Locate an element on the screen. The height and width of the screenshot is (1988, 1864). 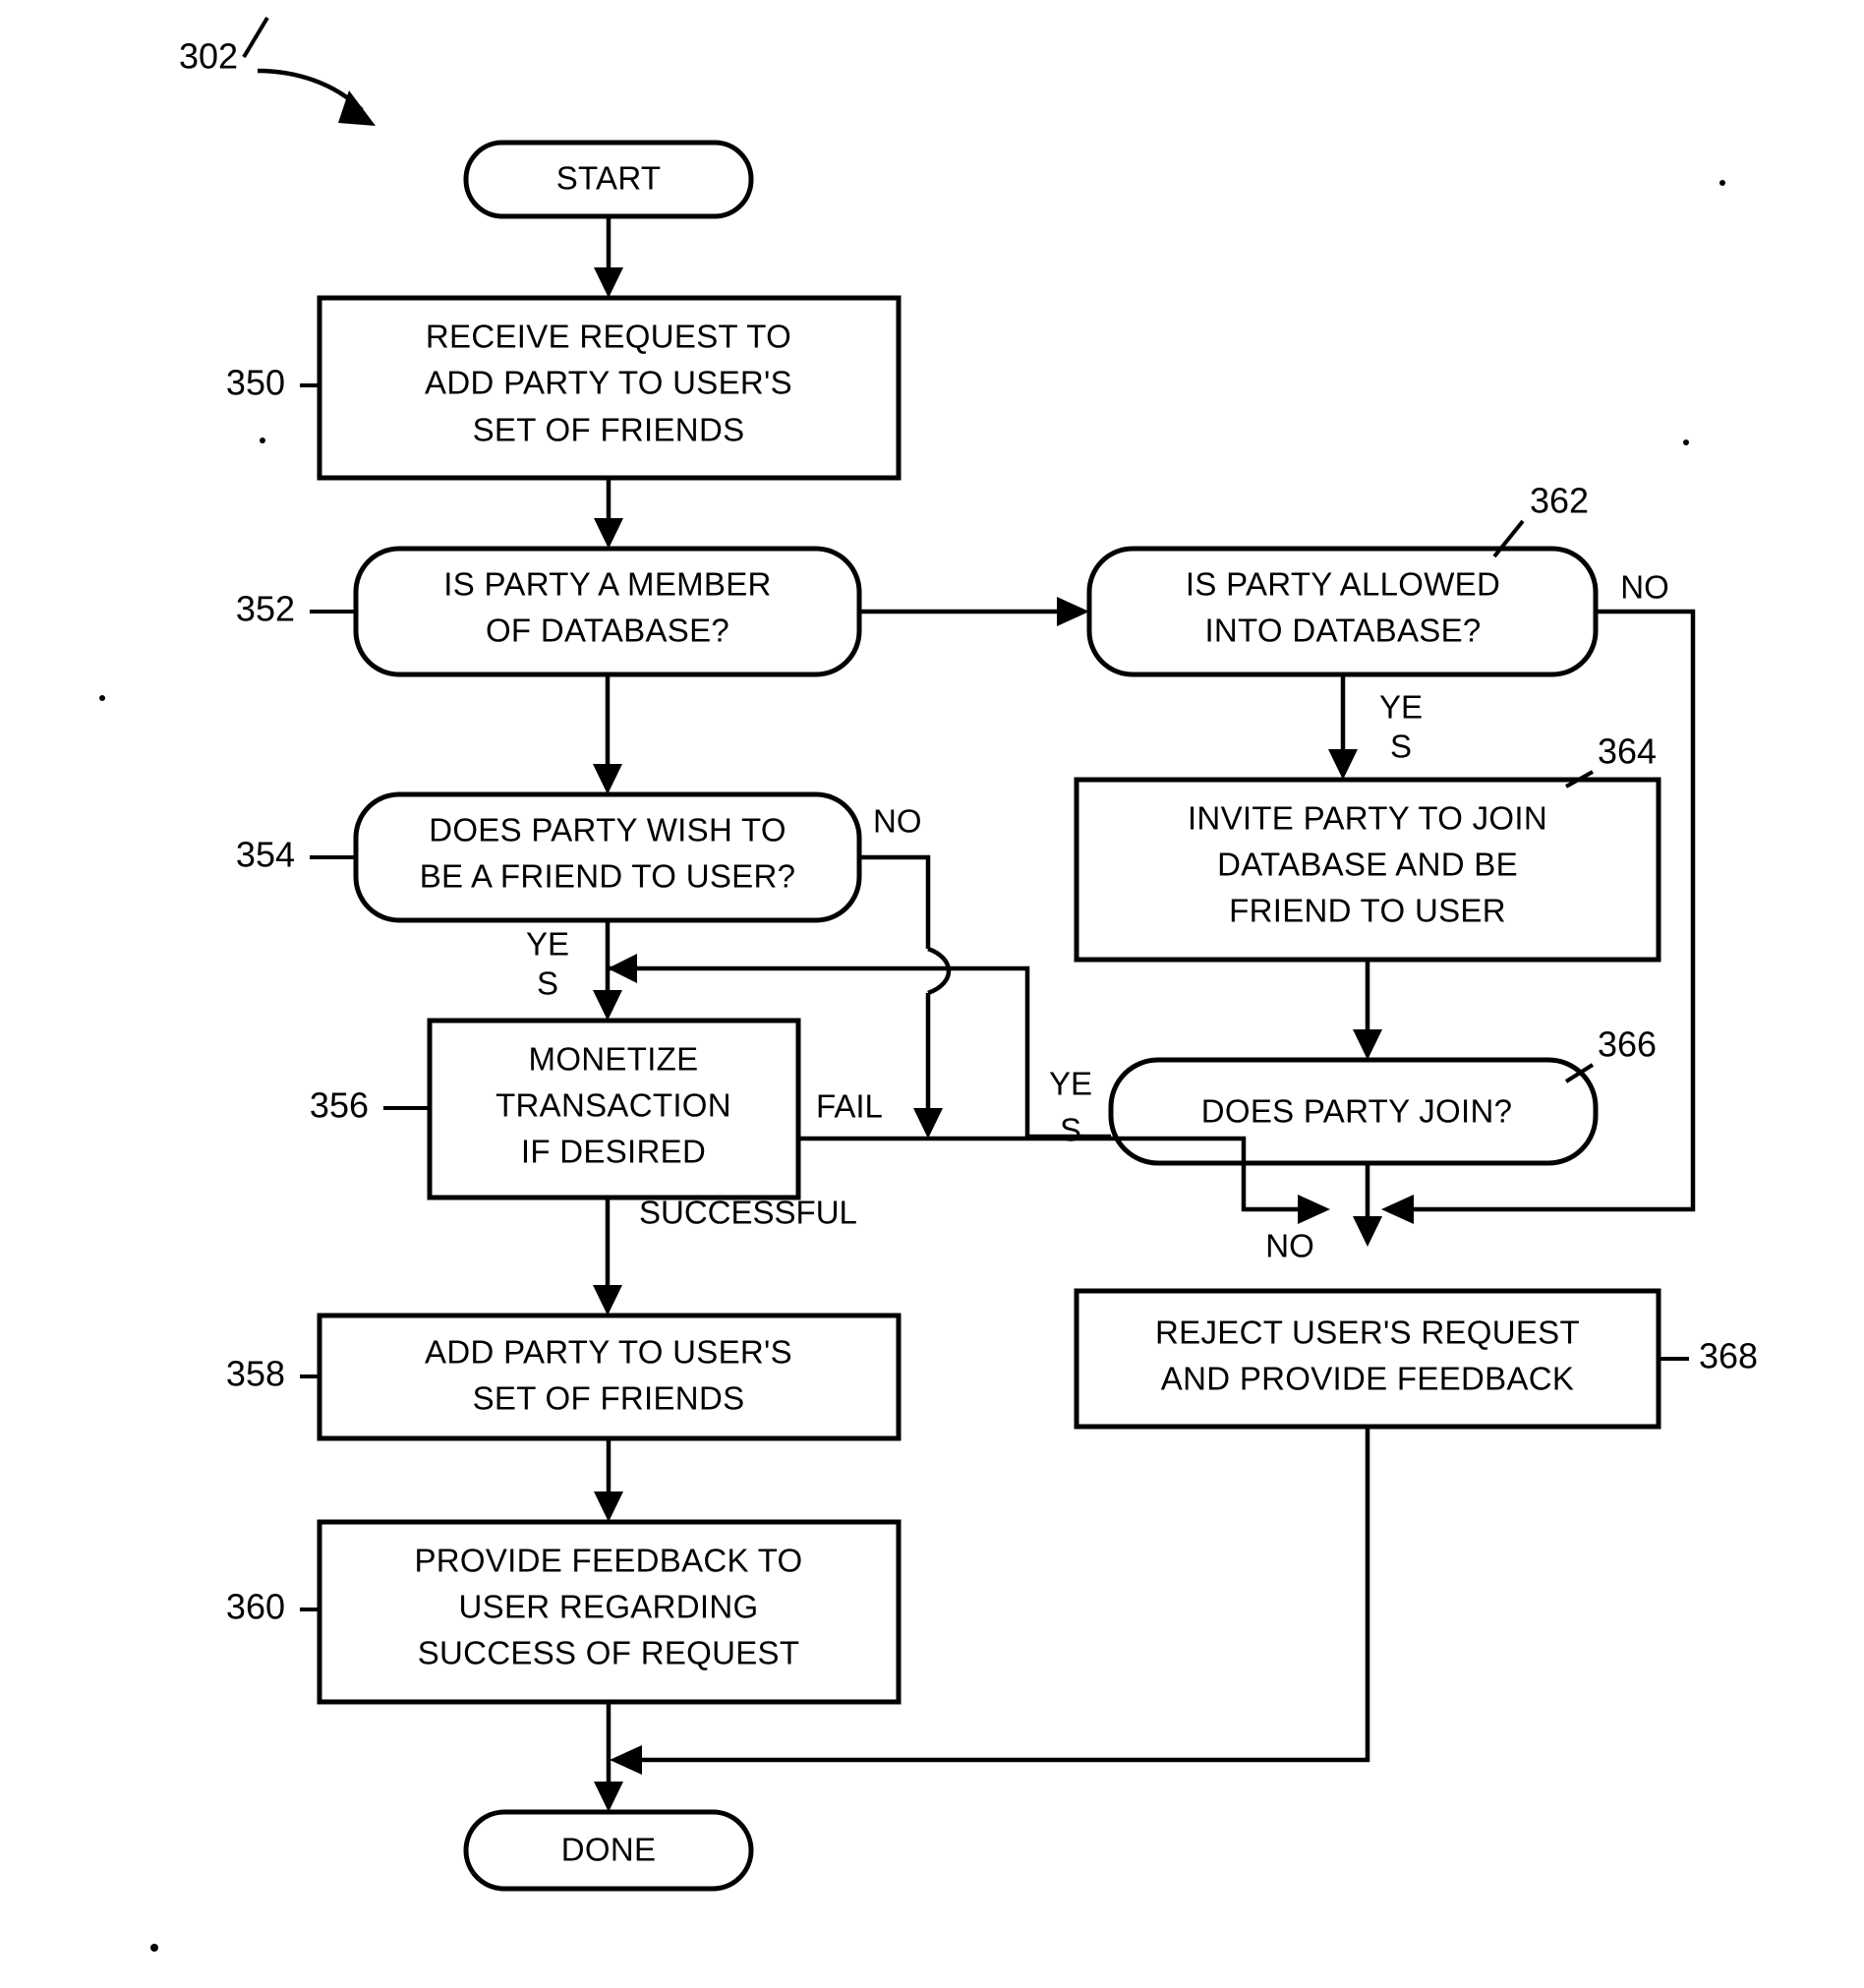
node-356-line-2: TRANSACTION is located at coordinates (613, 1105).